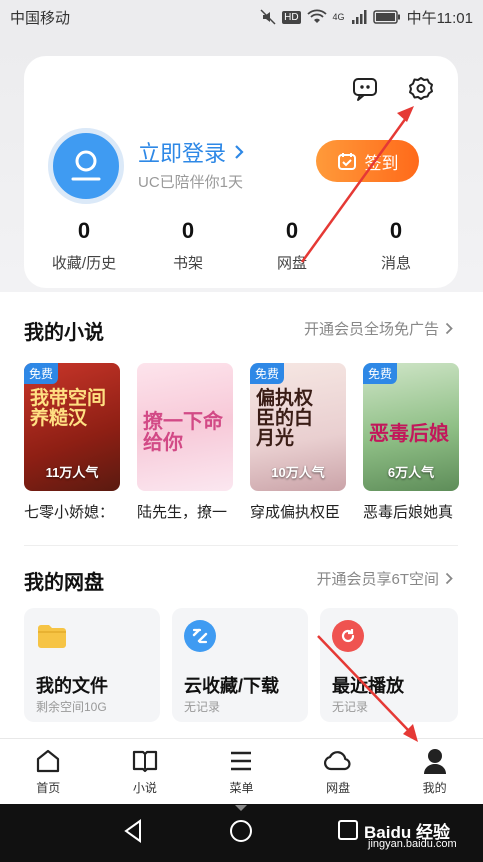 Image resolution: width=483 pixels, height=862 pixels. What do you see at coordinates (365, 89) in the screenshot?
I see `message-icon` at bounding box center [365, 89].